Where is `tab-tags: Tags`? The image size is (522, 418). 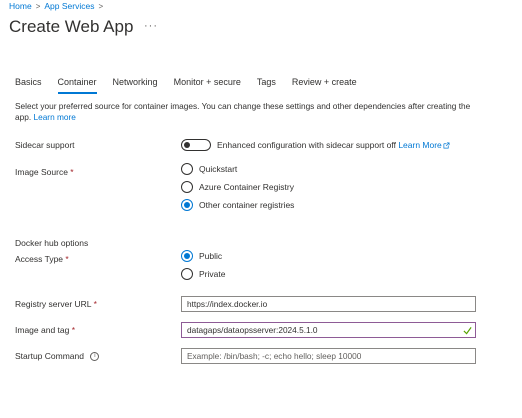 tab-tags: Tags is located at coordinates (266, 85).